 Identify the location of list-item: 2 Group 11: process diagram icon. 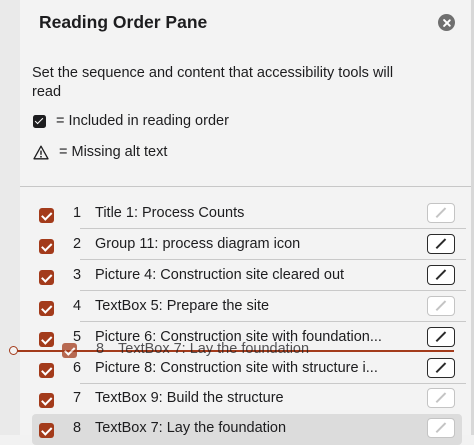
(247, 245).